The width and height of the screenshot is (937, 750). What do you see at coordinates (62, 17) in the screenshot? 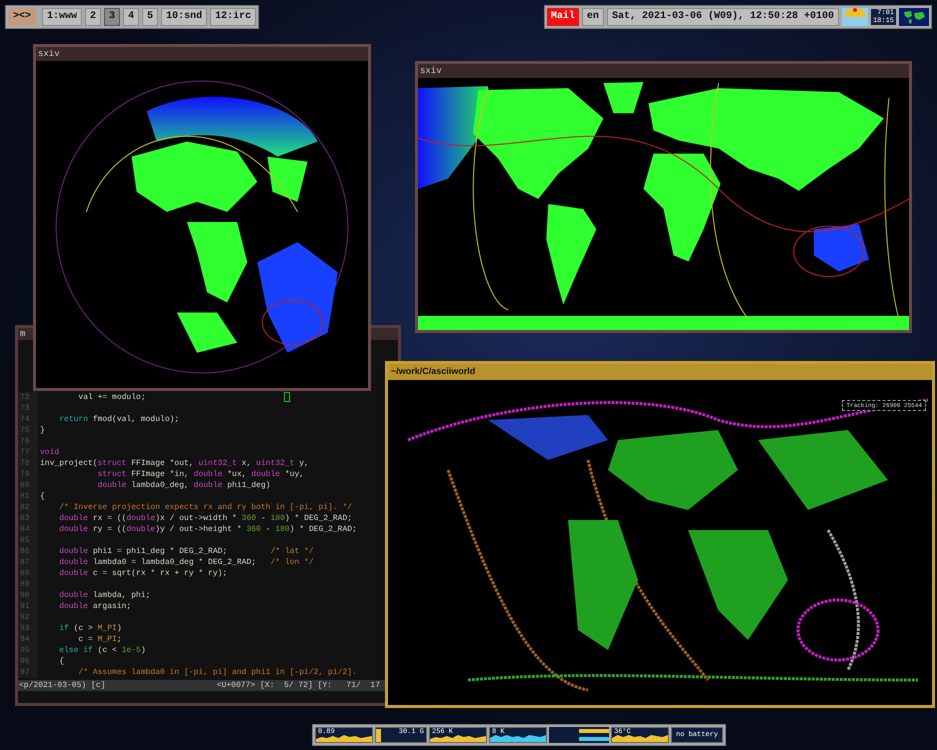
I see `workspace-tag: 1:www` at bounding box center [62, 17].